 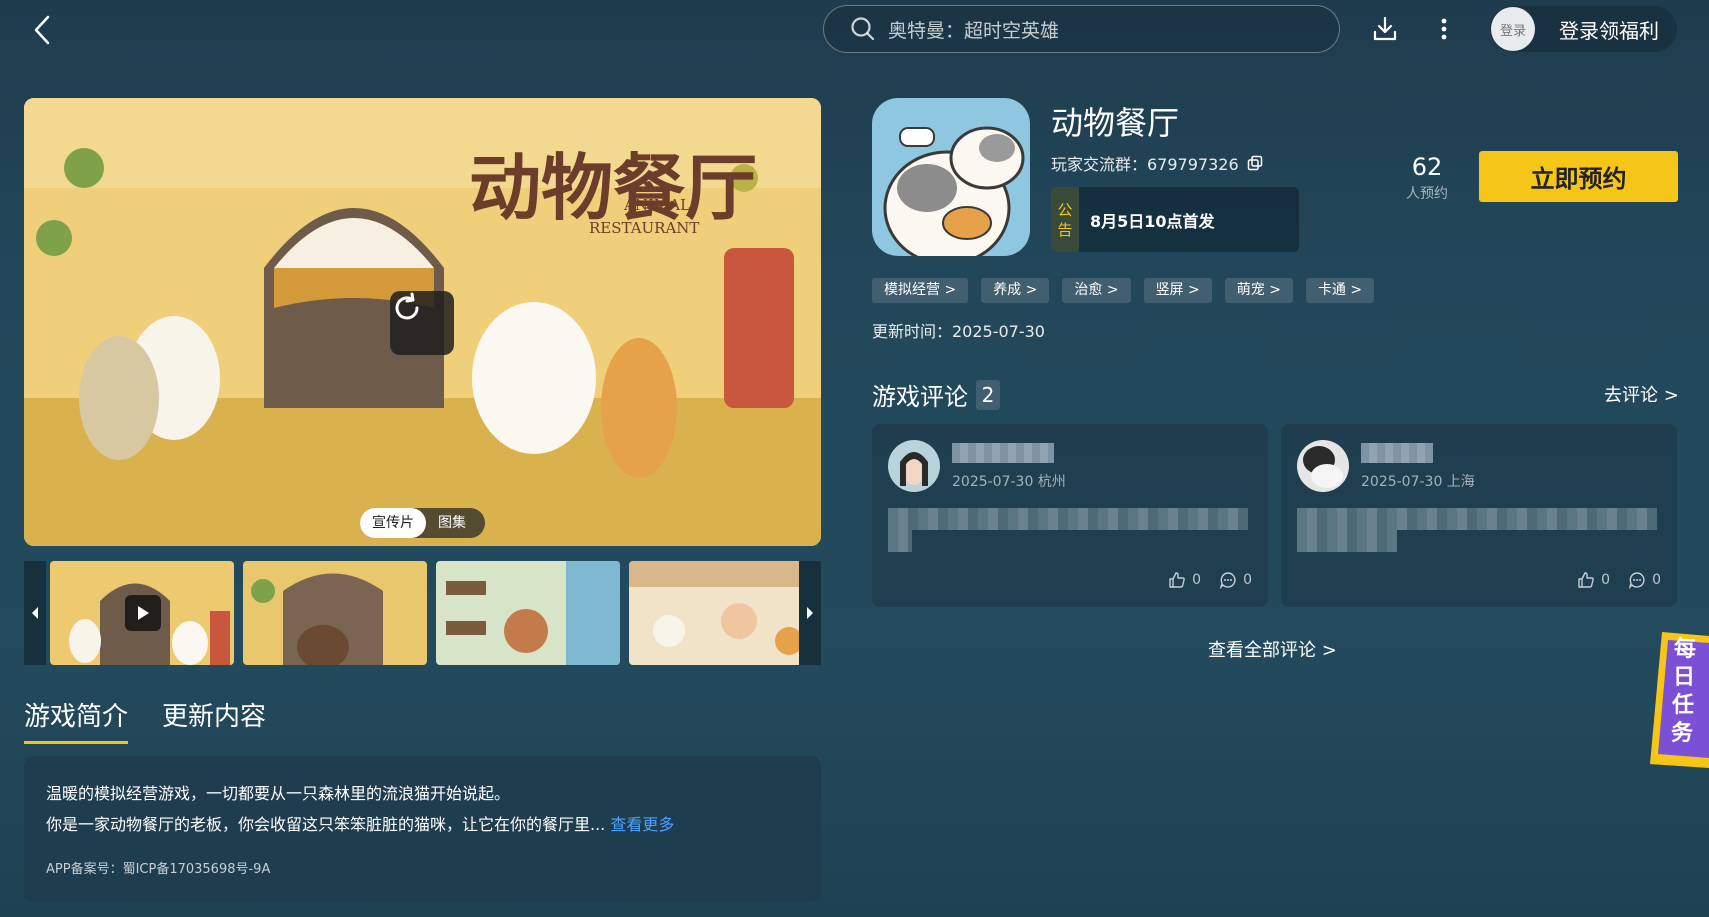 What do you see at coordinates (1065, 229) in the screenshot?
I see `announcement-tag-char-2: 告` at bounding box center [1065, 229].